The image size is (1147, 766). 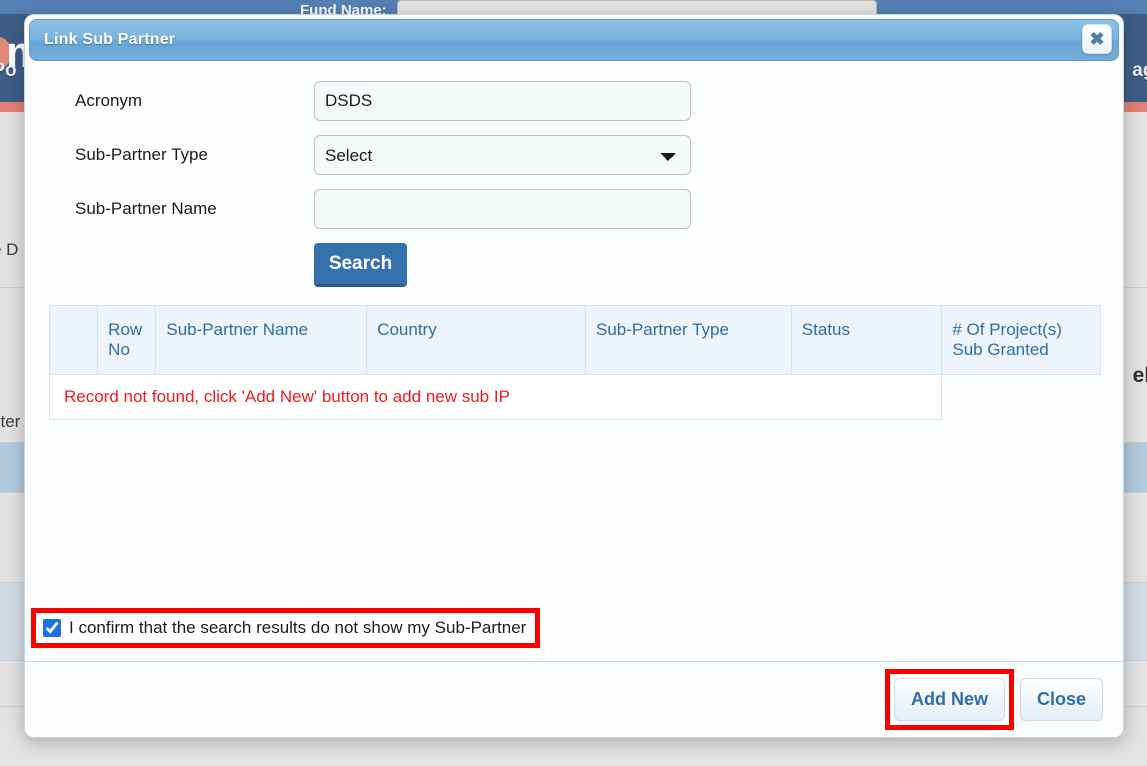 I want to click on table-header-status: Status, so click(x=866, y=340).